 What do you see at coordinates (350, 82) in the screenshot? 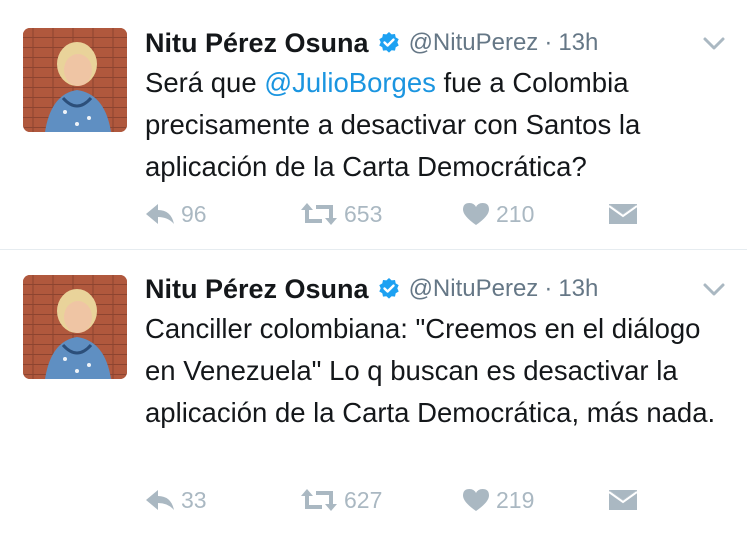
I see `mention-link: @JulioBorges` at bounding box center [350, 82].